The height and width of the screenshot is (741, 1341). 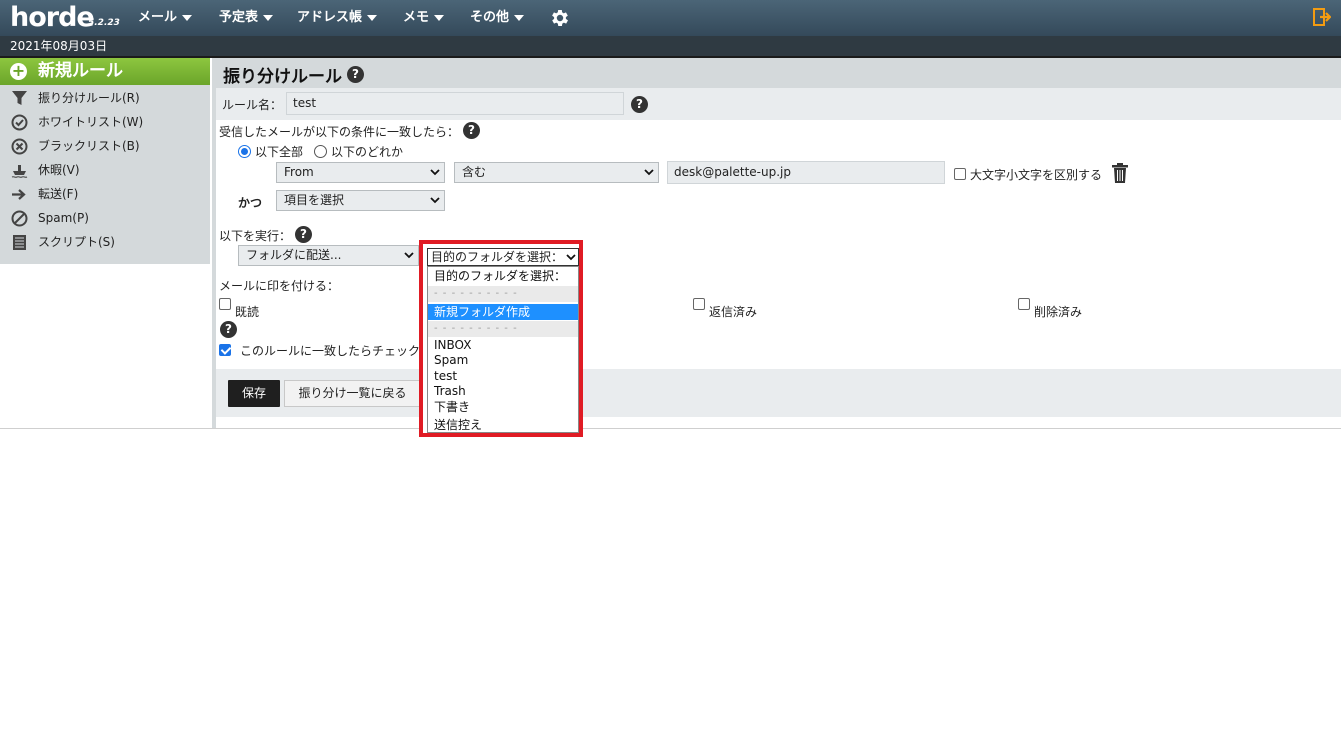 What do you see at coordinates (503, 276) in the screenshot?
I see `folder-option: 目的のフォルダを選択：` at bounding box center [503, 276].